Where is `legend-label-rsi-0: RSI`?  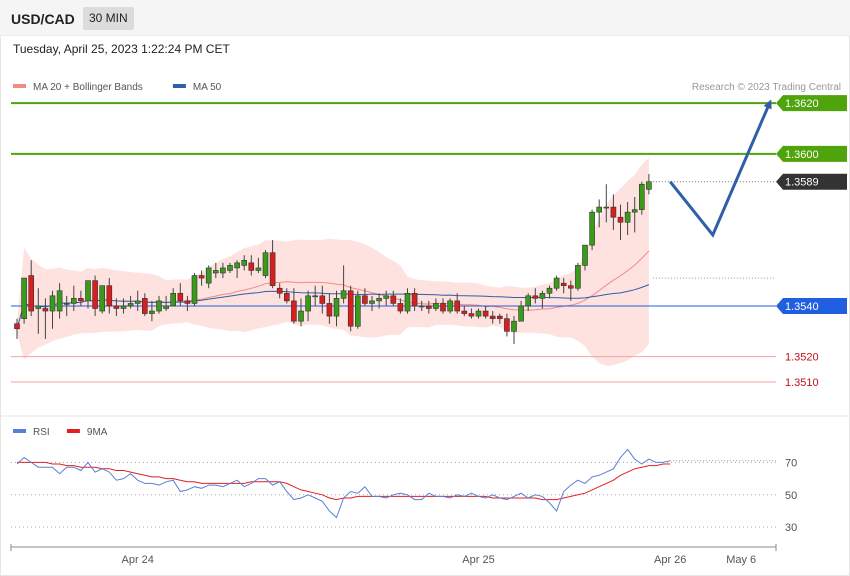
legend-label-rsi-0: RSI is located at coordinates (41, 432).